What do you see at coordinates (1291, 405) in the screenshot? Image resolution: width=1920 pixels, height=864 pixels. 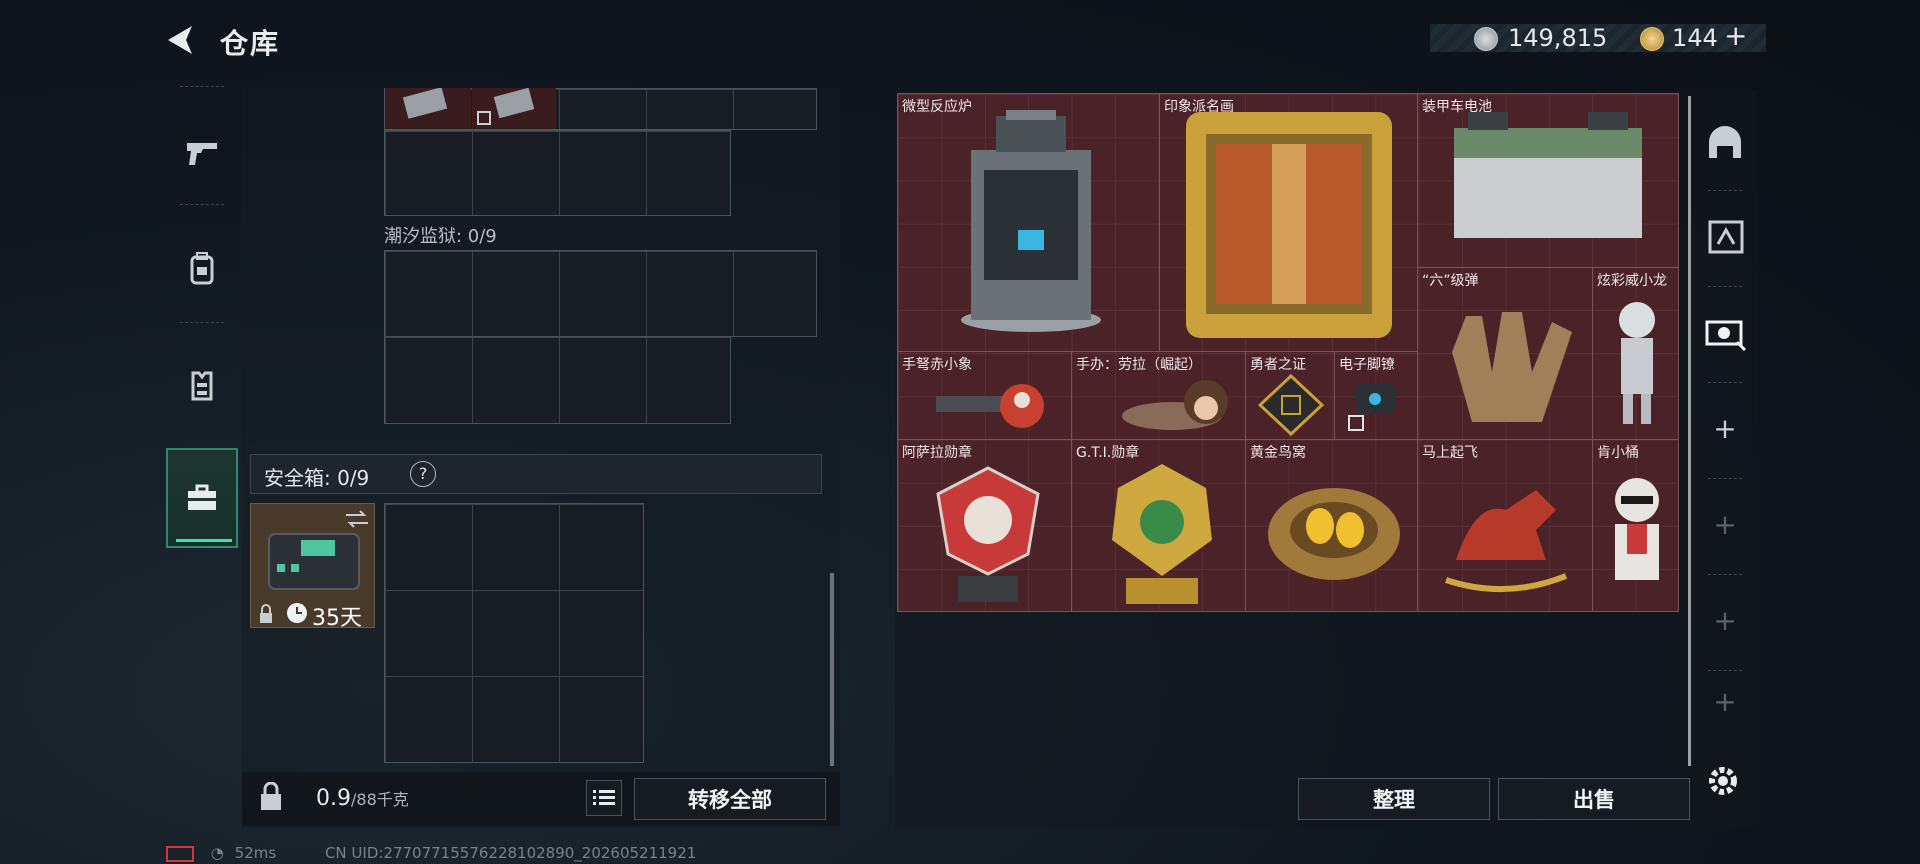 I see `diamond-badge-icon` at bounding box center [1291, 405].